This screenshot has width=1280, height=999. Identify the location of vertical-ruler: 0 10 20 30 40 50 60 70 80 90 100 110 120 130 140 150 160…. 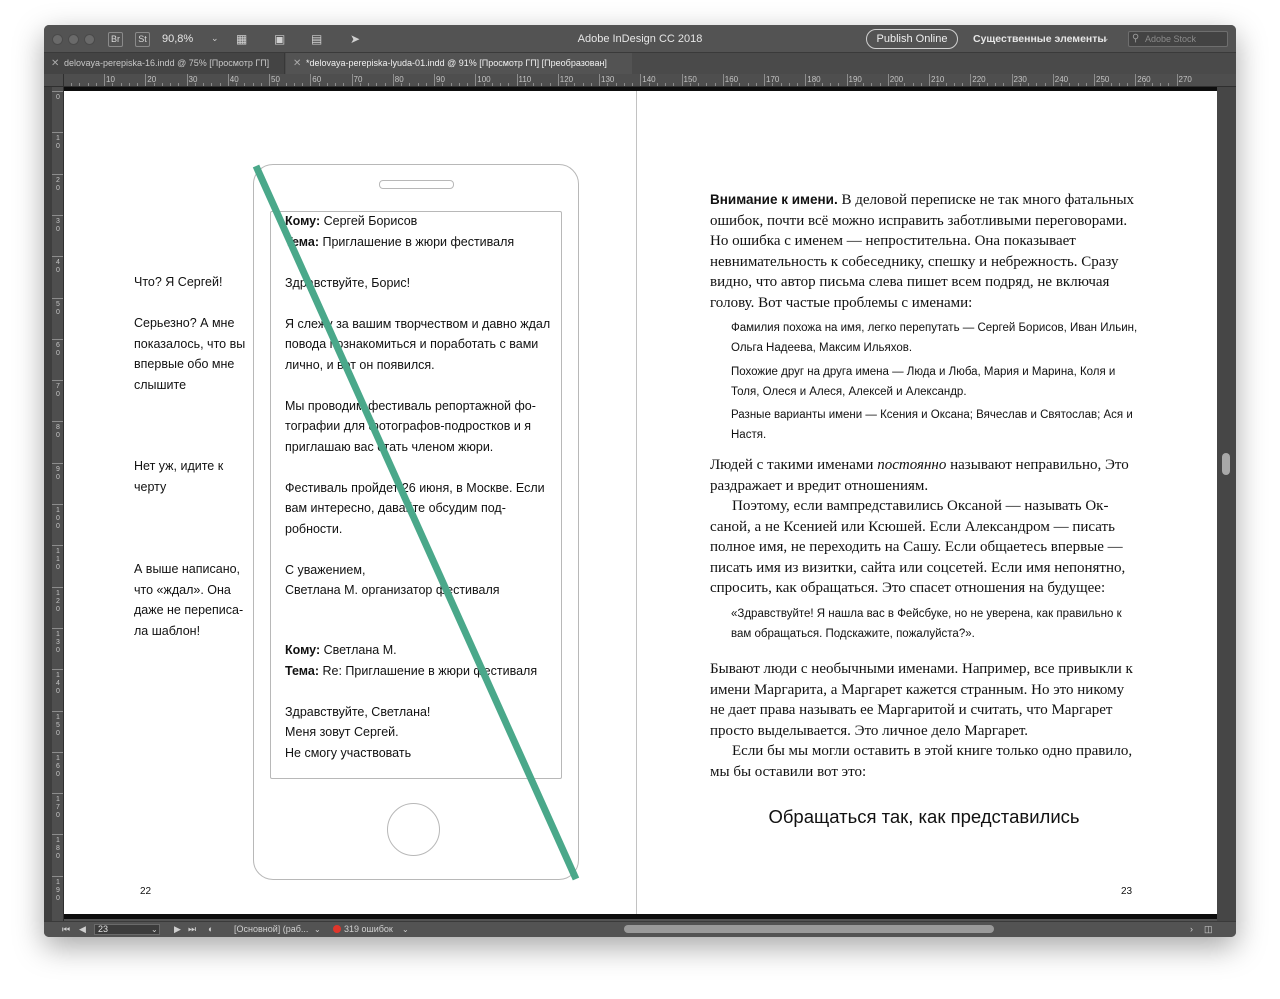
(58, 504).